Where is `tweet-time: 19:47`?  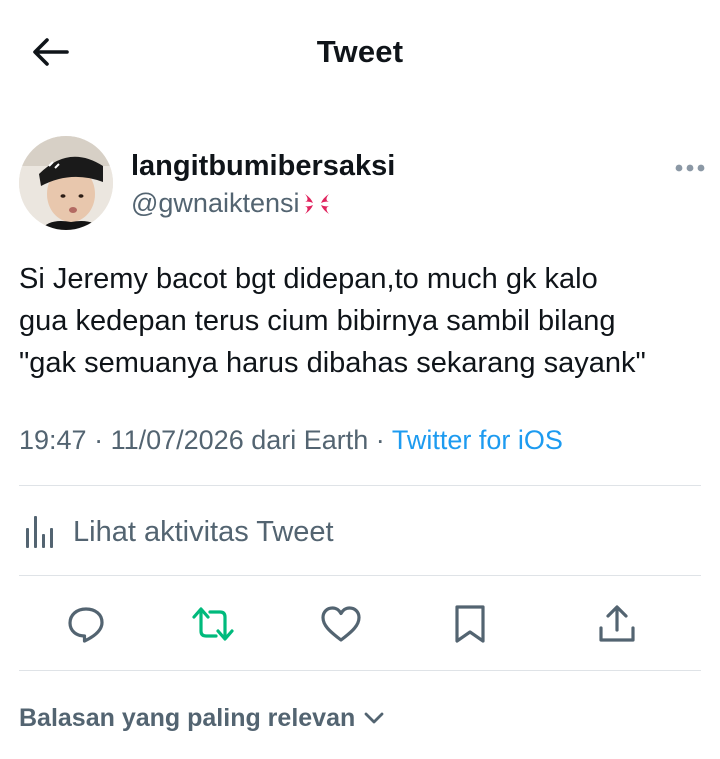
tweet-time: 19:47 is located at coordinates (53, 440).